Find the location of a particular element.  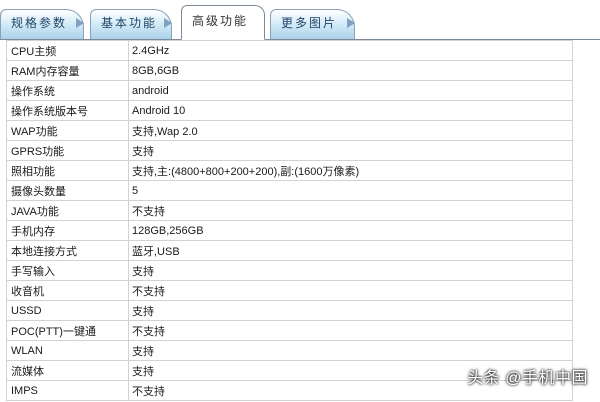

spec-key: 操作系统 is located at coordinates (67, 90).